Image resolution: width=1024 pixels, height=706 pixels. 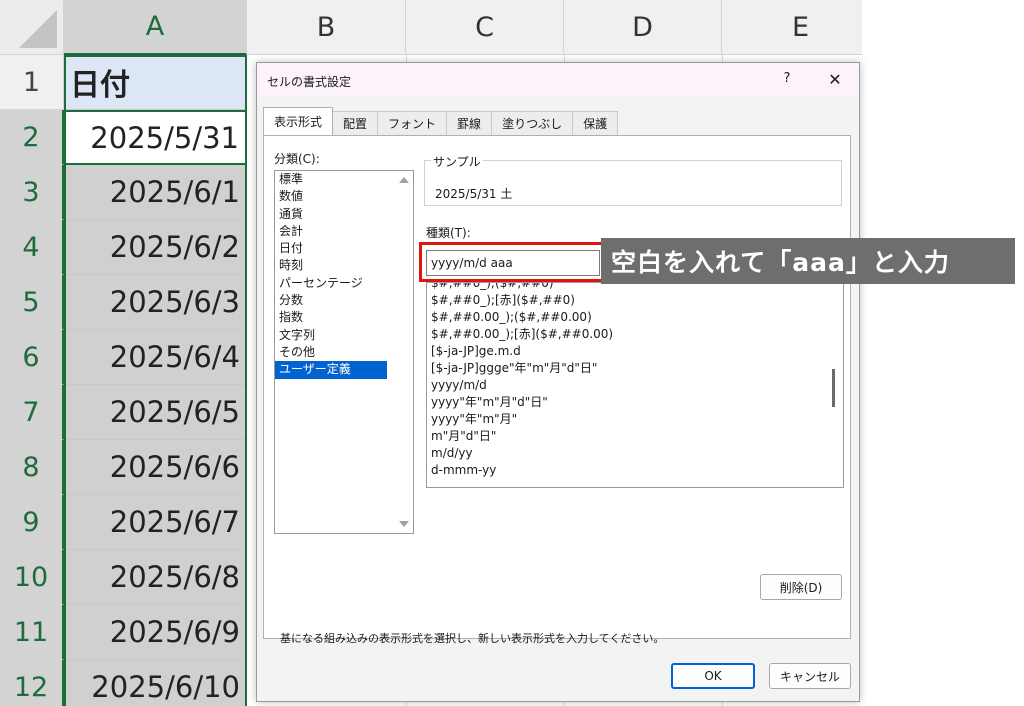 I want to click on category-item: 会計, so click(x=331, y=231).